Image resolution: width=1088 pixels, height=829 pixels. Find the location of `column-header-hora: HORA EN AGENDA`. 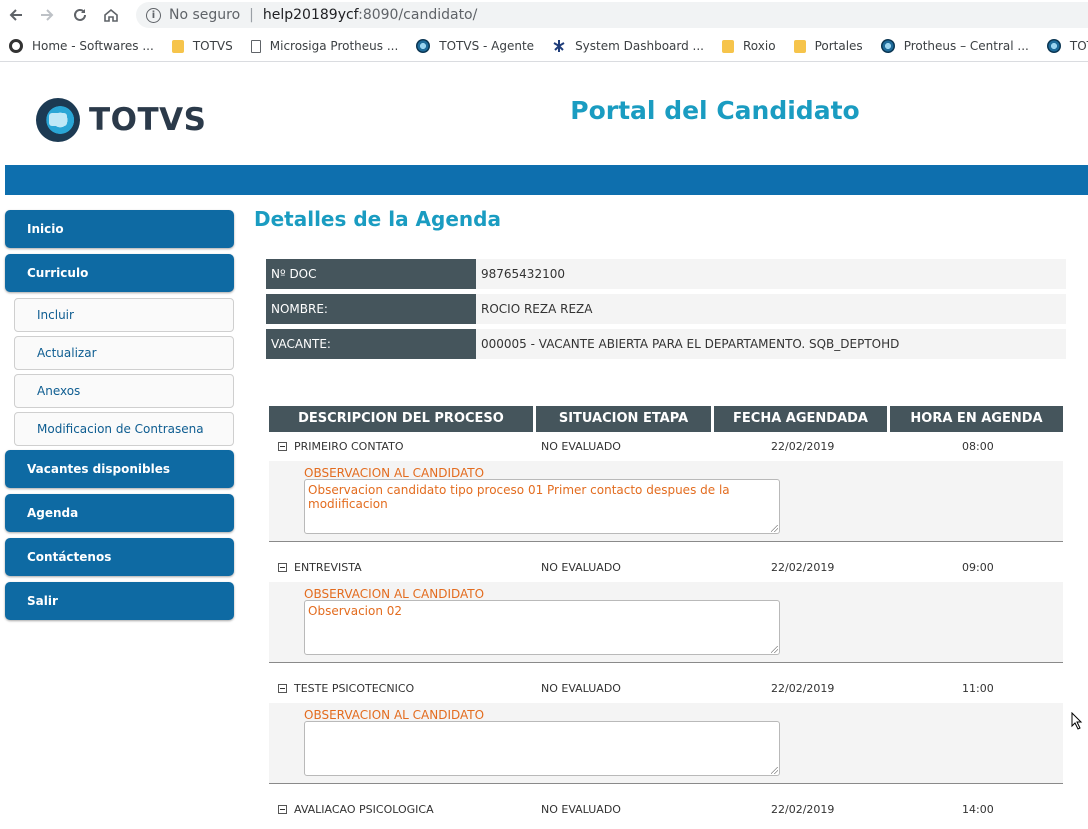

column-header-hora: HORA EN AGENDA is located at coordinates (976, 419).